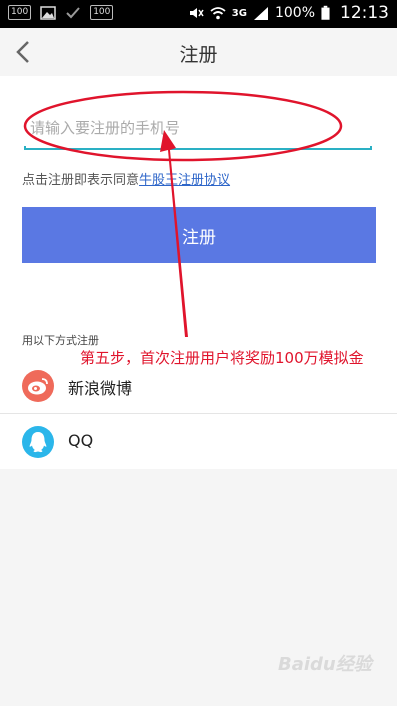 This screenshot has height=706, width=397. What do you see at coordinates (38, 442) in the screenshot?
I see `qq-icon` at bounding box center [38, 442].